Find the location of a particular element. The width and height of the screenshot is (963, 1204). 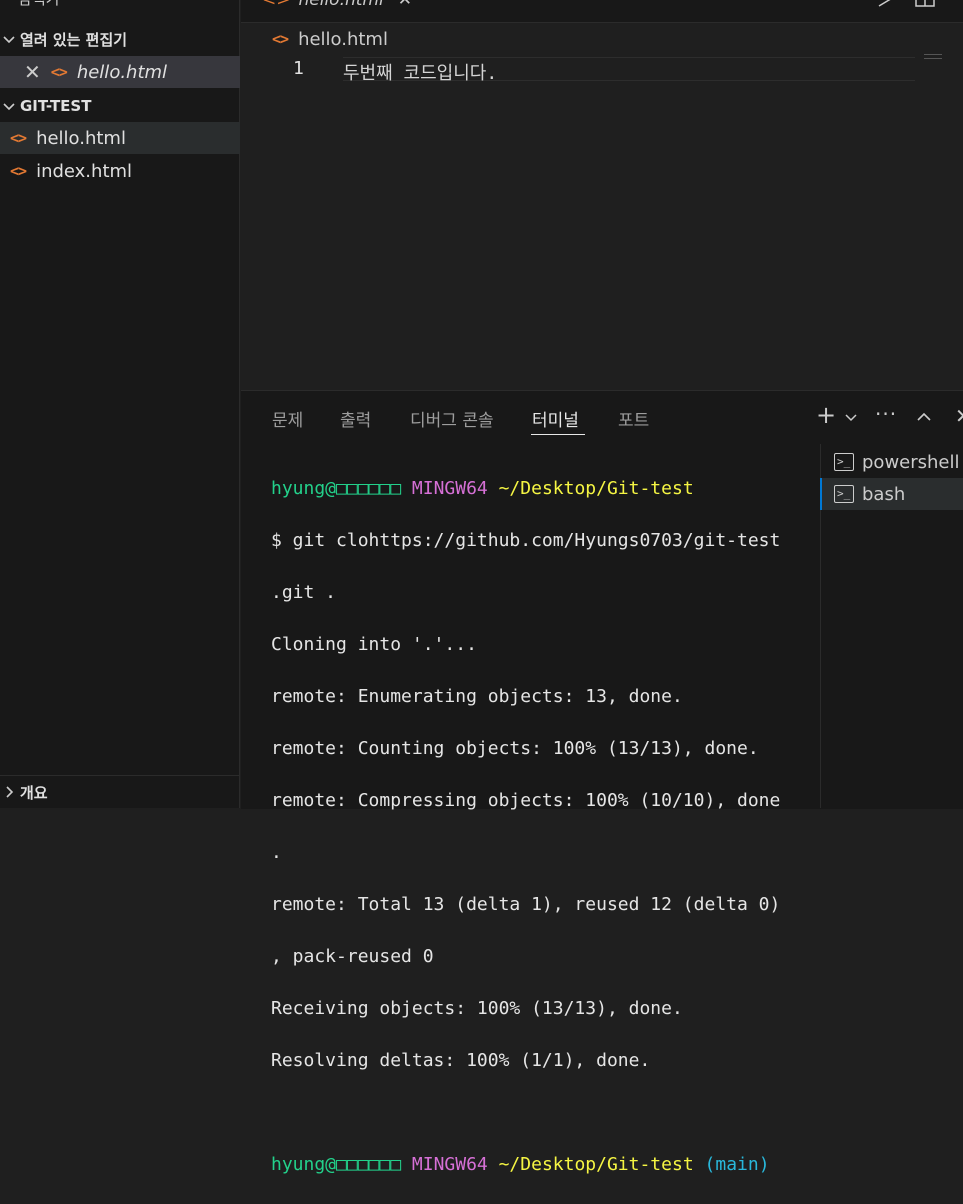

project-header: GIT-TEST is located at coordinates (120, 106).